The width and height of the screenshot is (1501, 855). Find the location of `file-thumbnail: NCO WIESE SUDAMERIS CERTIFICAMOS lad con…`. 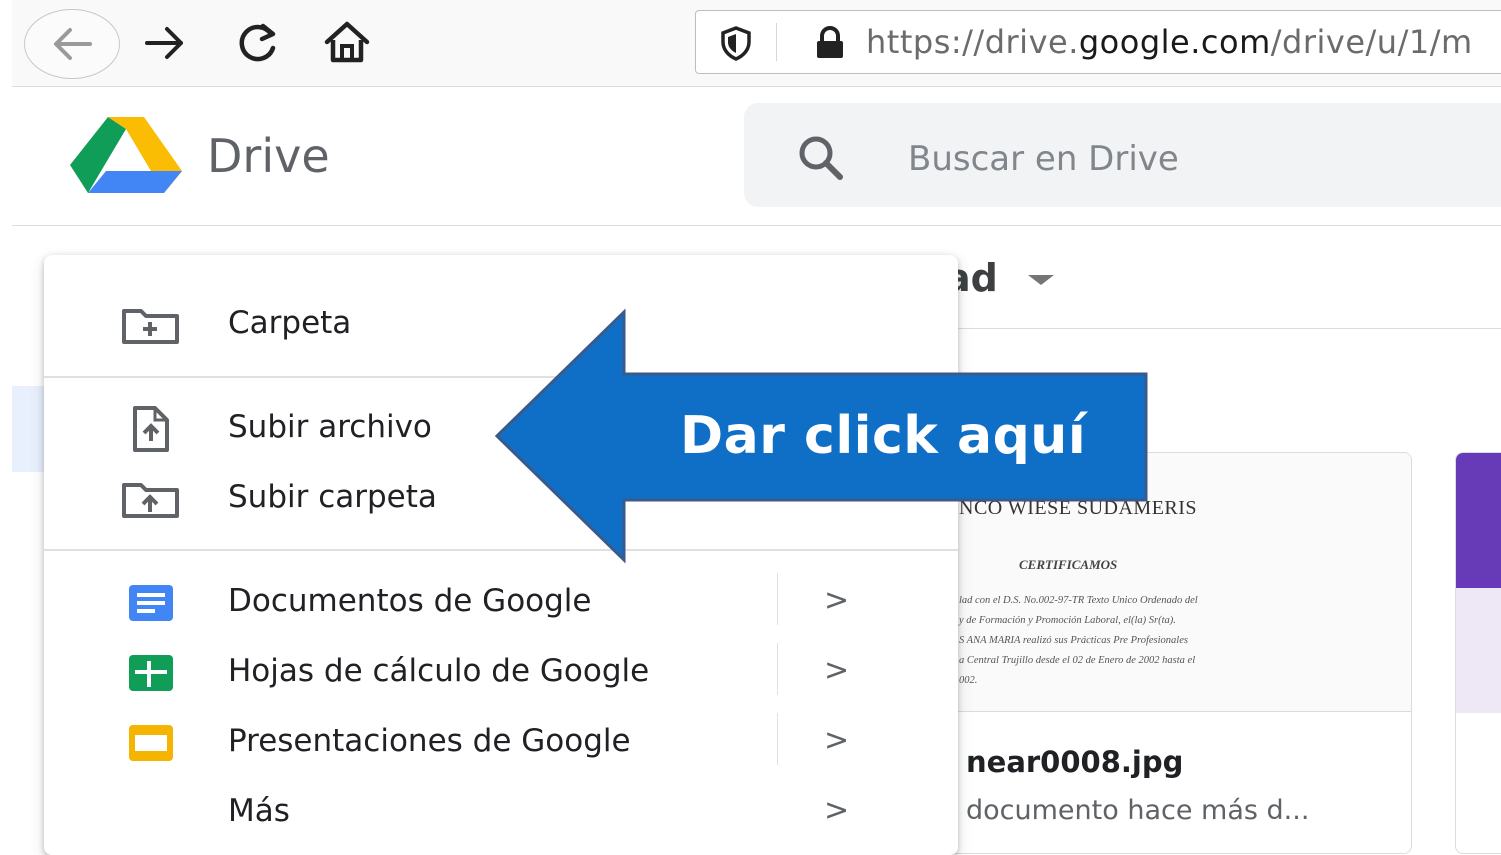

file-thumbnail: NCO WIESE SUDAMERIS CERTIFICAMOS lad con… is located at coordinates (1161, 582).